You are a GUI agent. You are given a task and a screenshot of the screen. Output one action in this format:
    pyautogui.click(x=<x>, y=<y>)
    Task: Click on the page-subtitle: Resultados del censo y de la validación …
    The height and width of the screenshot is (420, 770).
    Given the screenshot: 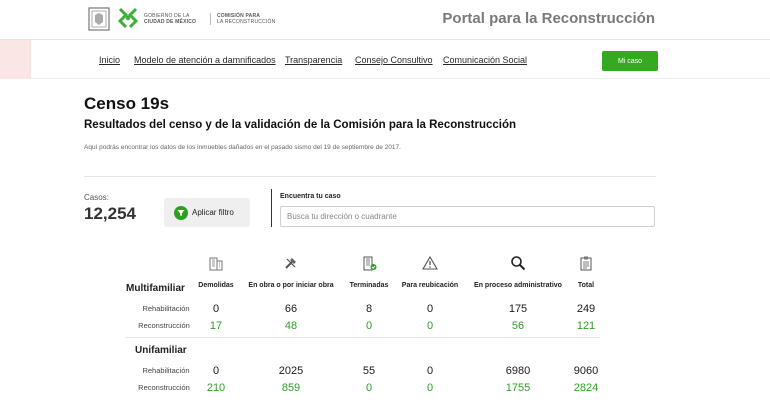 What is the action you would take?
    pyautogui.click(x=300, y=125)
    